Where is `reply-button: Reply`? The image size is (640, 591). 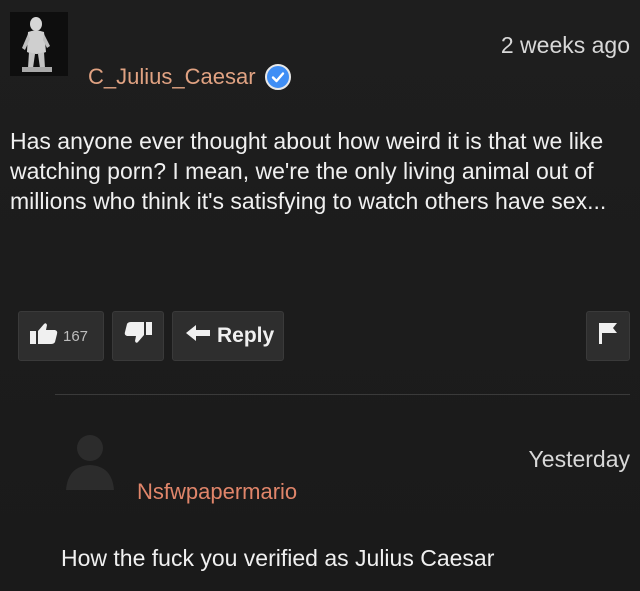 reply-button: Reply is located at coordinates (228, 336).